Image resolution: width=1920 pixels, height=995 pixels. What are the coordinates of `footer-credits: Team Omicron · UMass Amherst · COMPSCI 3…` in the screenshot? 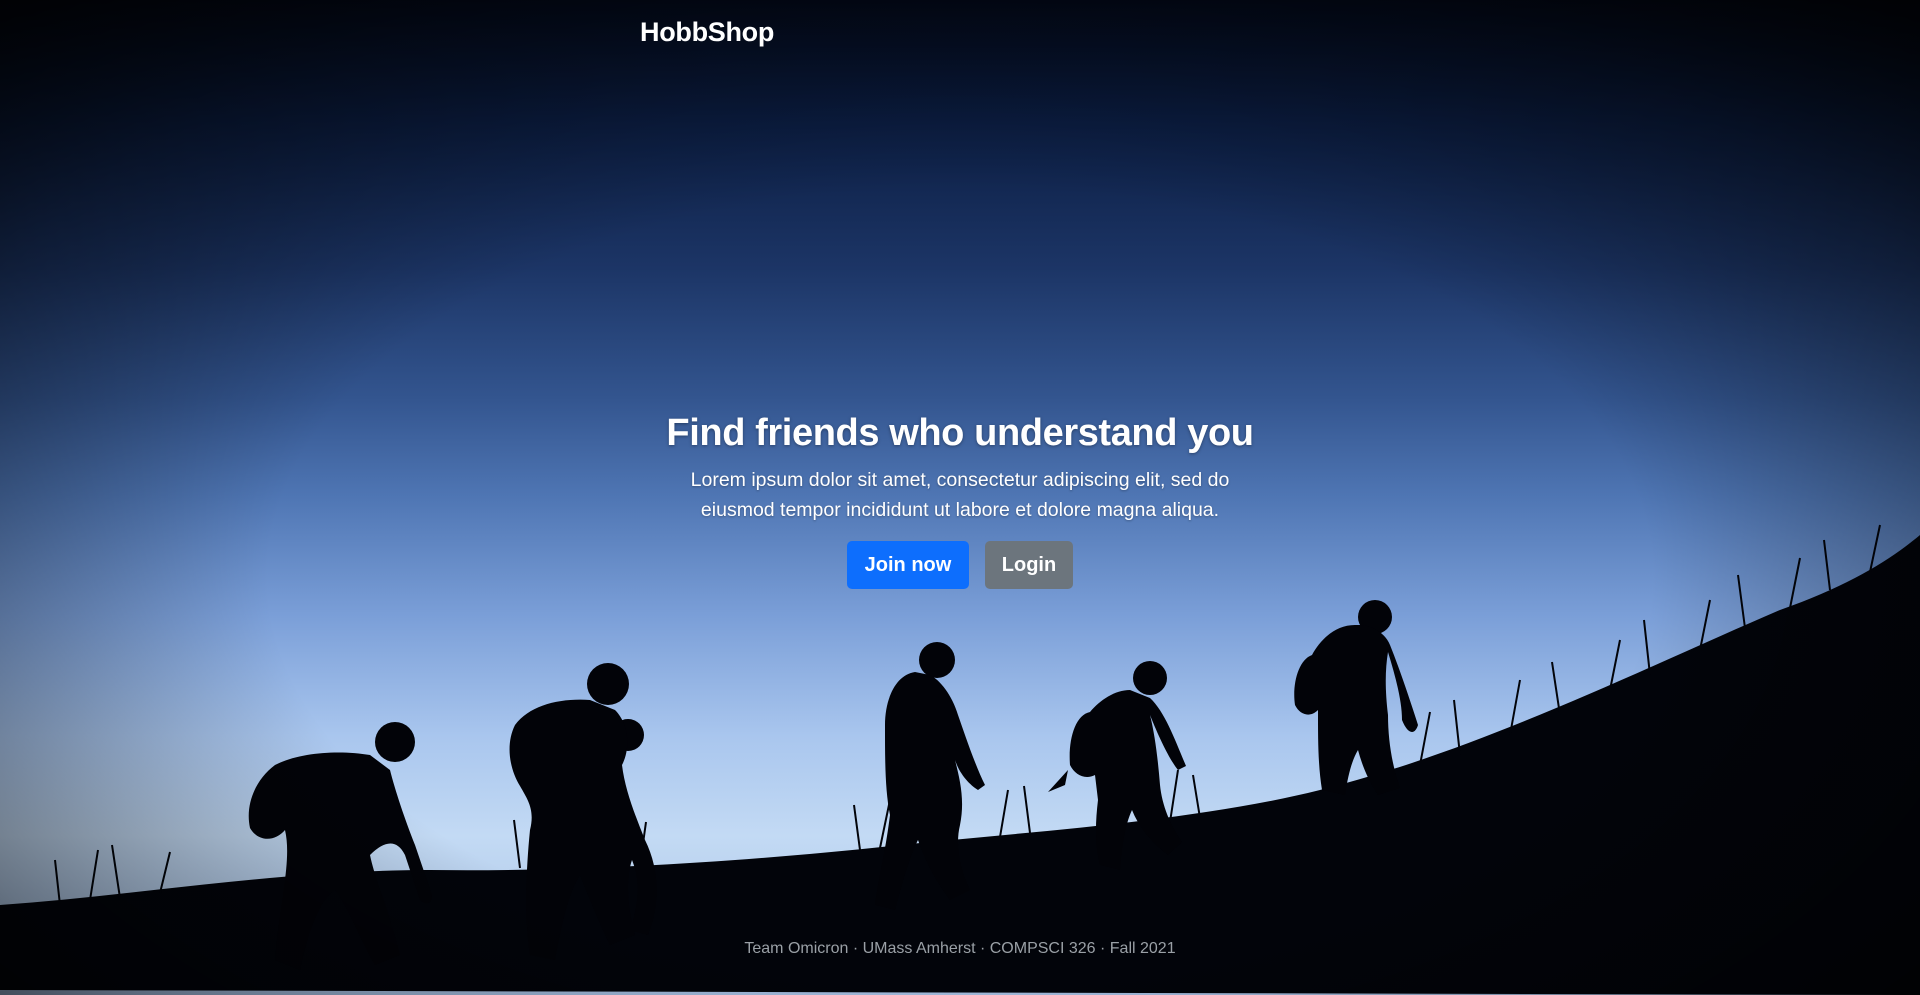 It's located at (960, 948).